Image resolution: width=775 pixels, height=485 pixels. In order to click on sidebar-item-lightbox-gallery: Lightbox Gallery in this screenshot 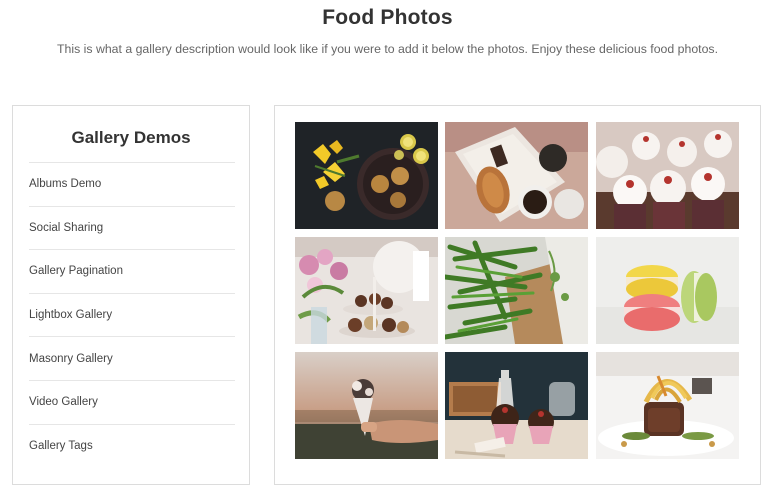, I will do `click(132, 314)`.